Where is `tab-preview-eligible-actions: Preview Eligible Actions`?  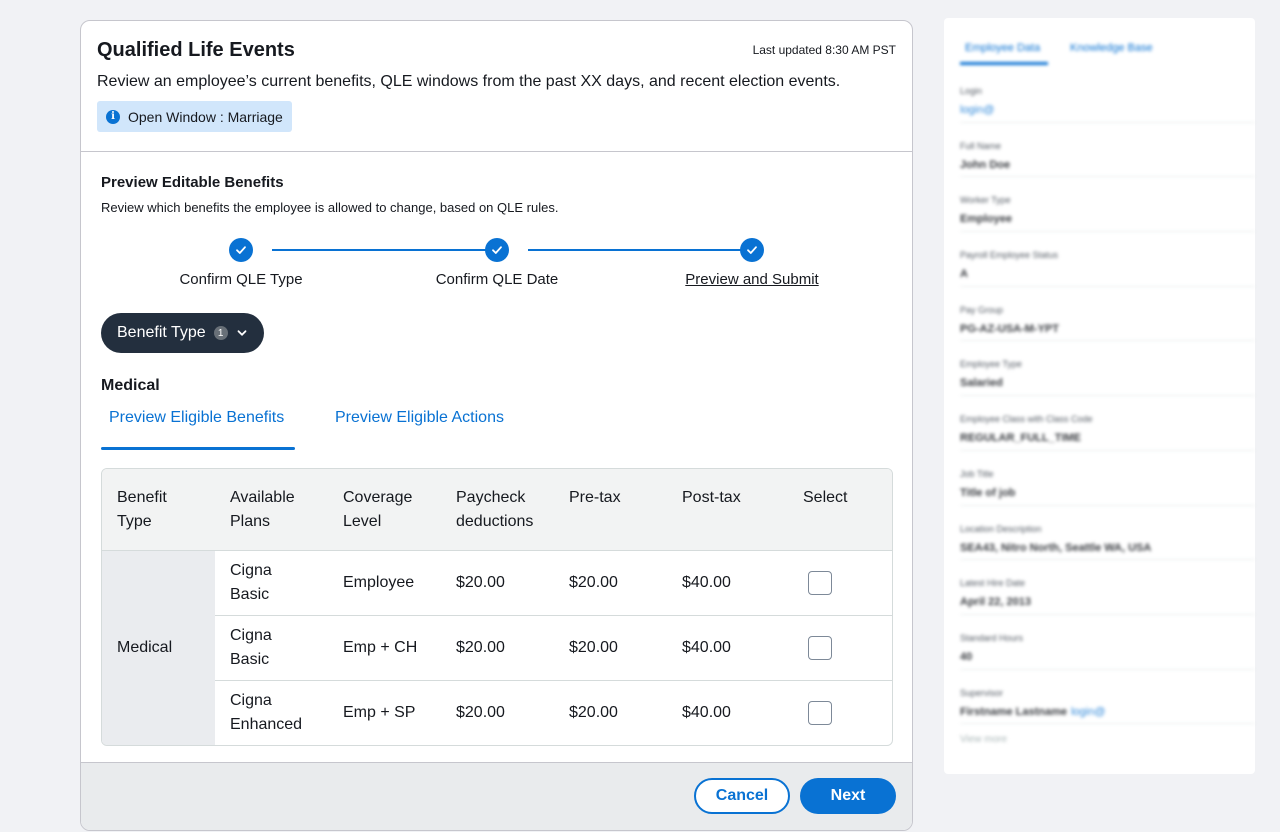
tab-preview-eligible-actions: Preview Eligible Actions is located at coordinates (419, 418).